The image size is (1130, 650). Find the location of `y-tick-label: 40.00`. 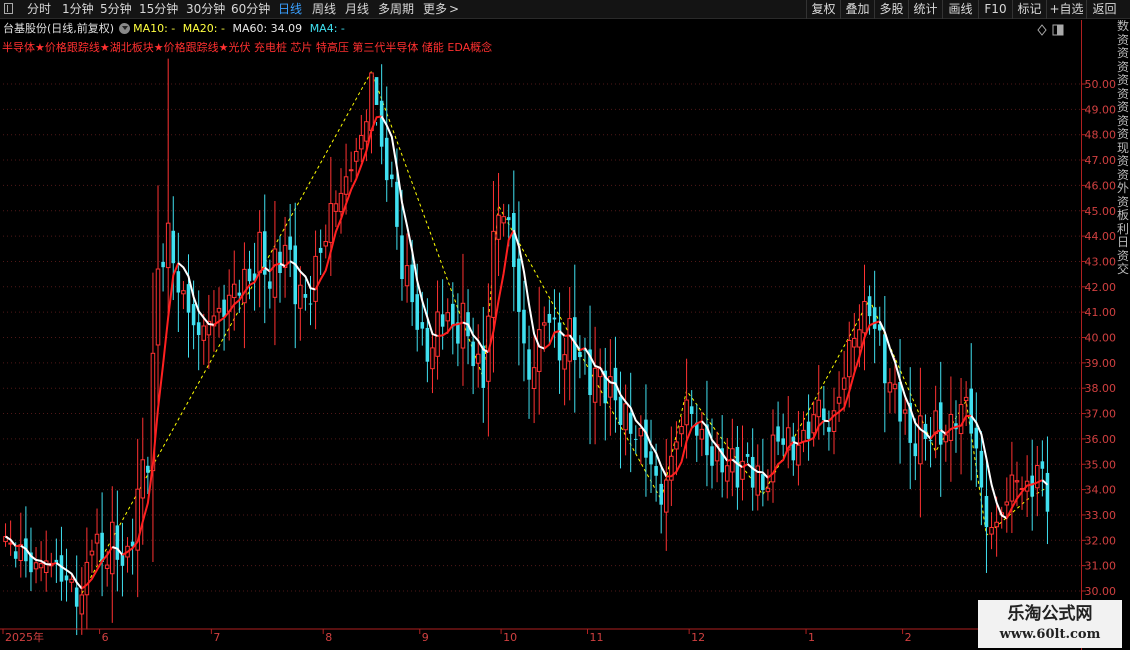

y-tick-label: 40.00 is located at coordinates (1101, 338).